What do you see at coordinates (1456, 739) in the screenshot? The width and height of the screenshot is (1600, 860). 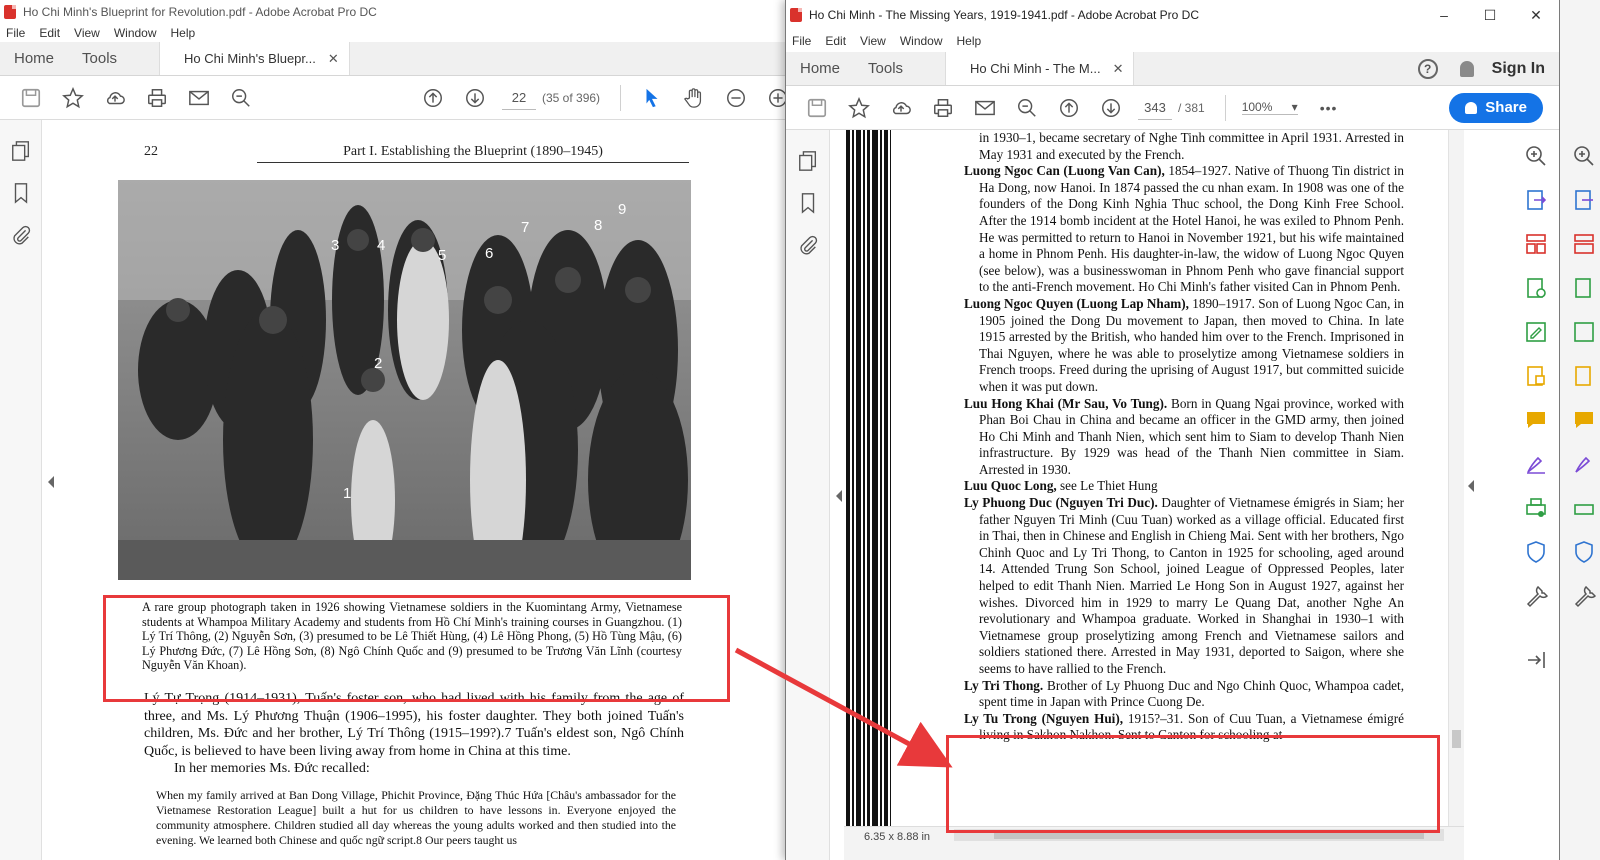 I see `scrollbar-thumb` at bounding box center [1456, 739].